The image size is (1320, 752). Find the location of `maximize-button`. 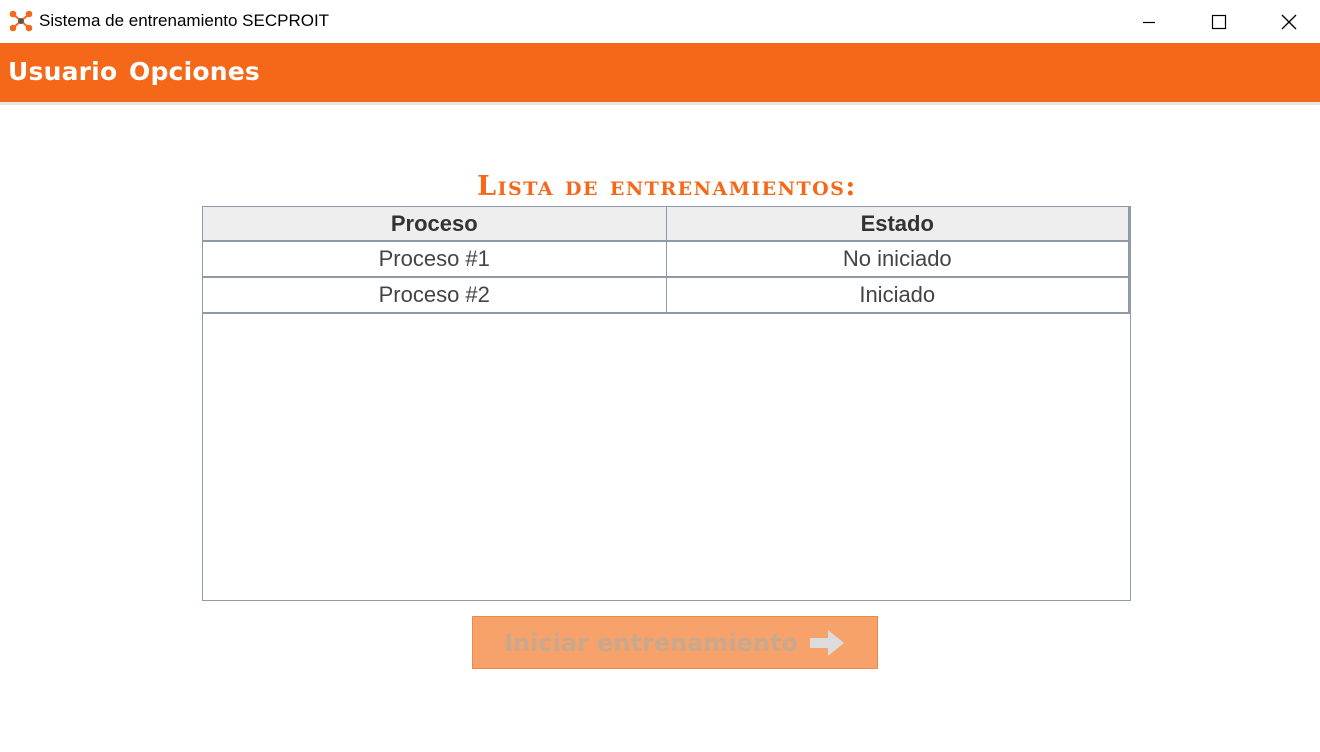

maximize-button is located at coordinates (1219, 21).